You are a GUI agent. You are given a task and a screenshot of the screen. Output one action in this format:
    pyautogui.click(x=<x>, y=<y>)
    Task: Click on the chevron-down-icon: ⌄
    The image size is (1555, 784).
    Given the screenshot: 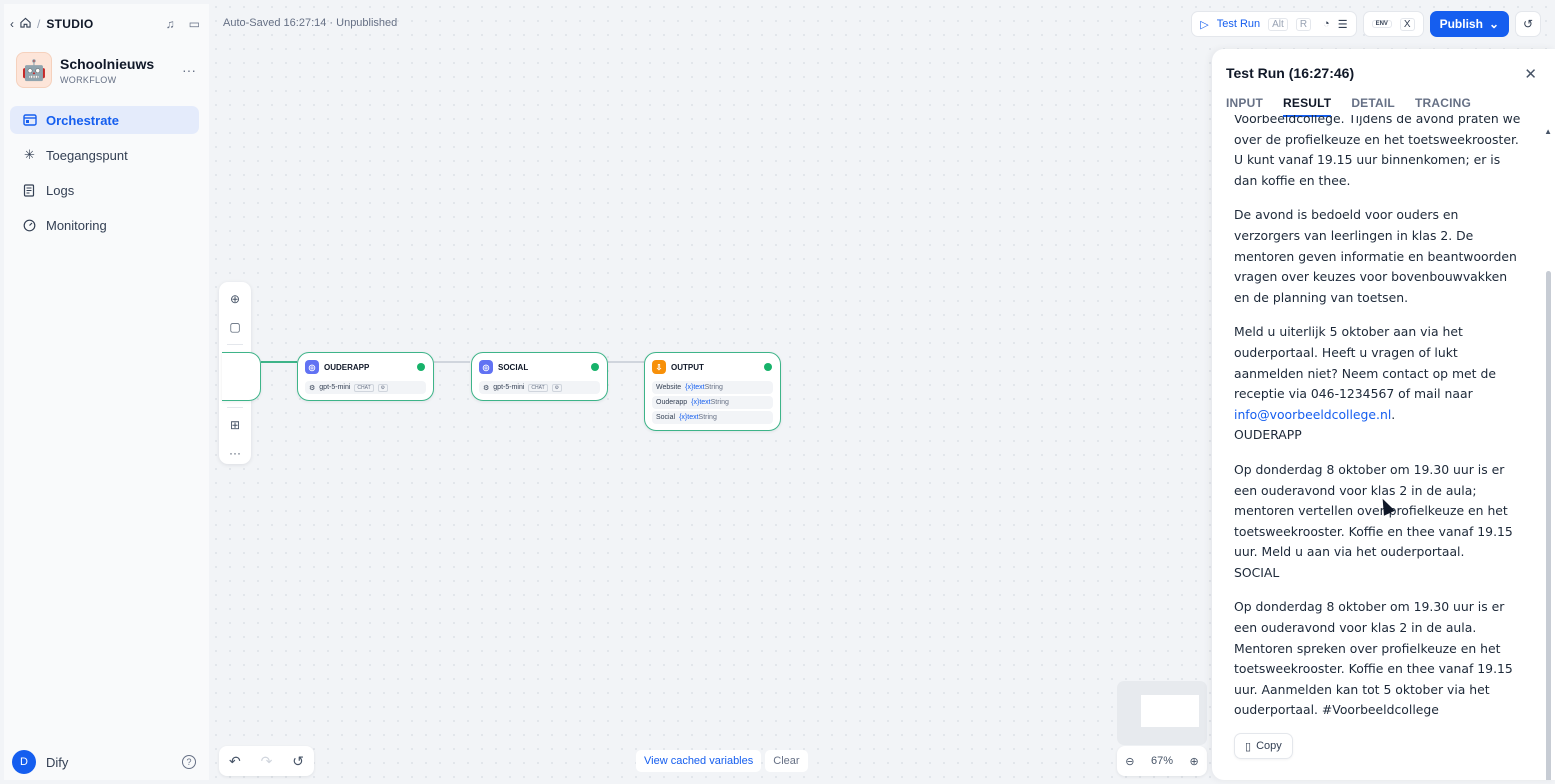 What is the action you would take?
    pyautogui.click(x=1493, y=24)
    